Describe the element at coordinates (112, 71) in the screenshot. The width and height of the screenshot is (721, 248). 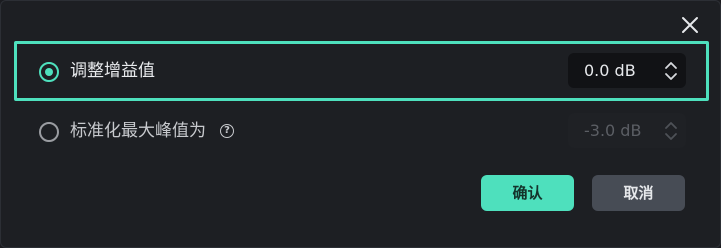
I see `adjust-gain-label: 调整增益值` at that location.